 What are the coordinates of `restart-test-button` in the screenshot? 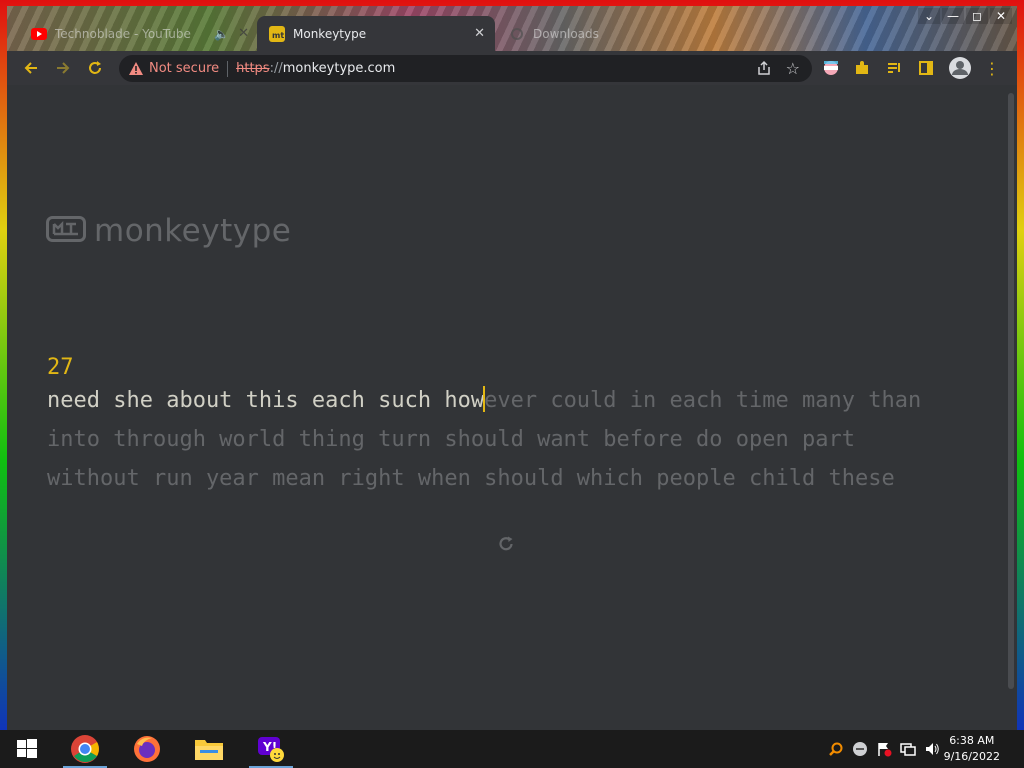 It's located at (506, 546).